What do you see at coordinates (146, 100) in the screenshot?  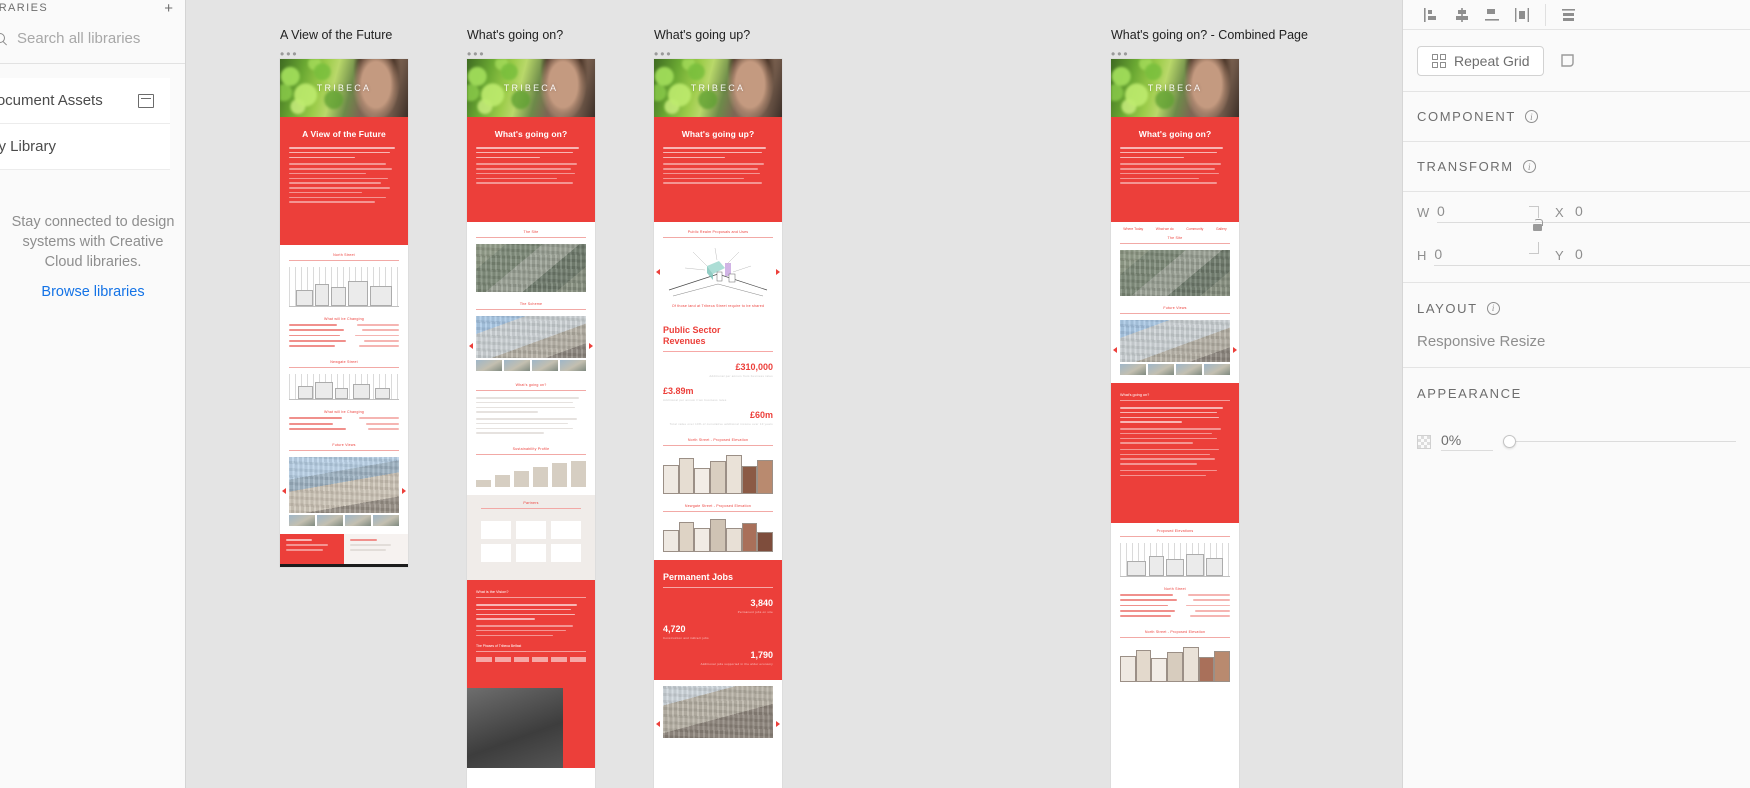 I see `document-icon` at bounding box center [146, 100].